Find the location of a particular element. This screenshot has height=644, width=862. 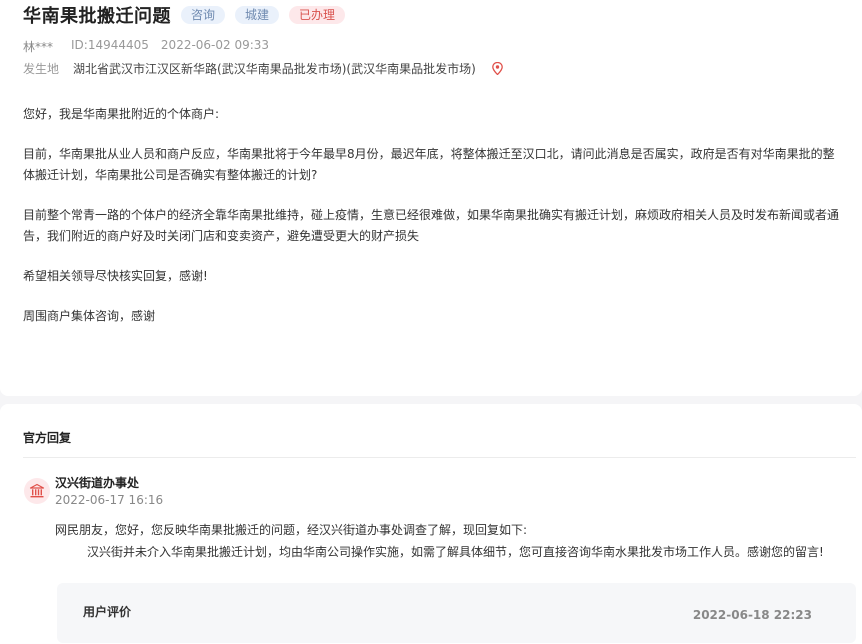

paragraph: 您好，我是华南果批附近的个体商户: is located at coordinates (121, 114).